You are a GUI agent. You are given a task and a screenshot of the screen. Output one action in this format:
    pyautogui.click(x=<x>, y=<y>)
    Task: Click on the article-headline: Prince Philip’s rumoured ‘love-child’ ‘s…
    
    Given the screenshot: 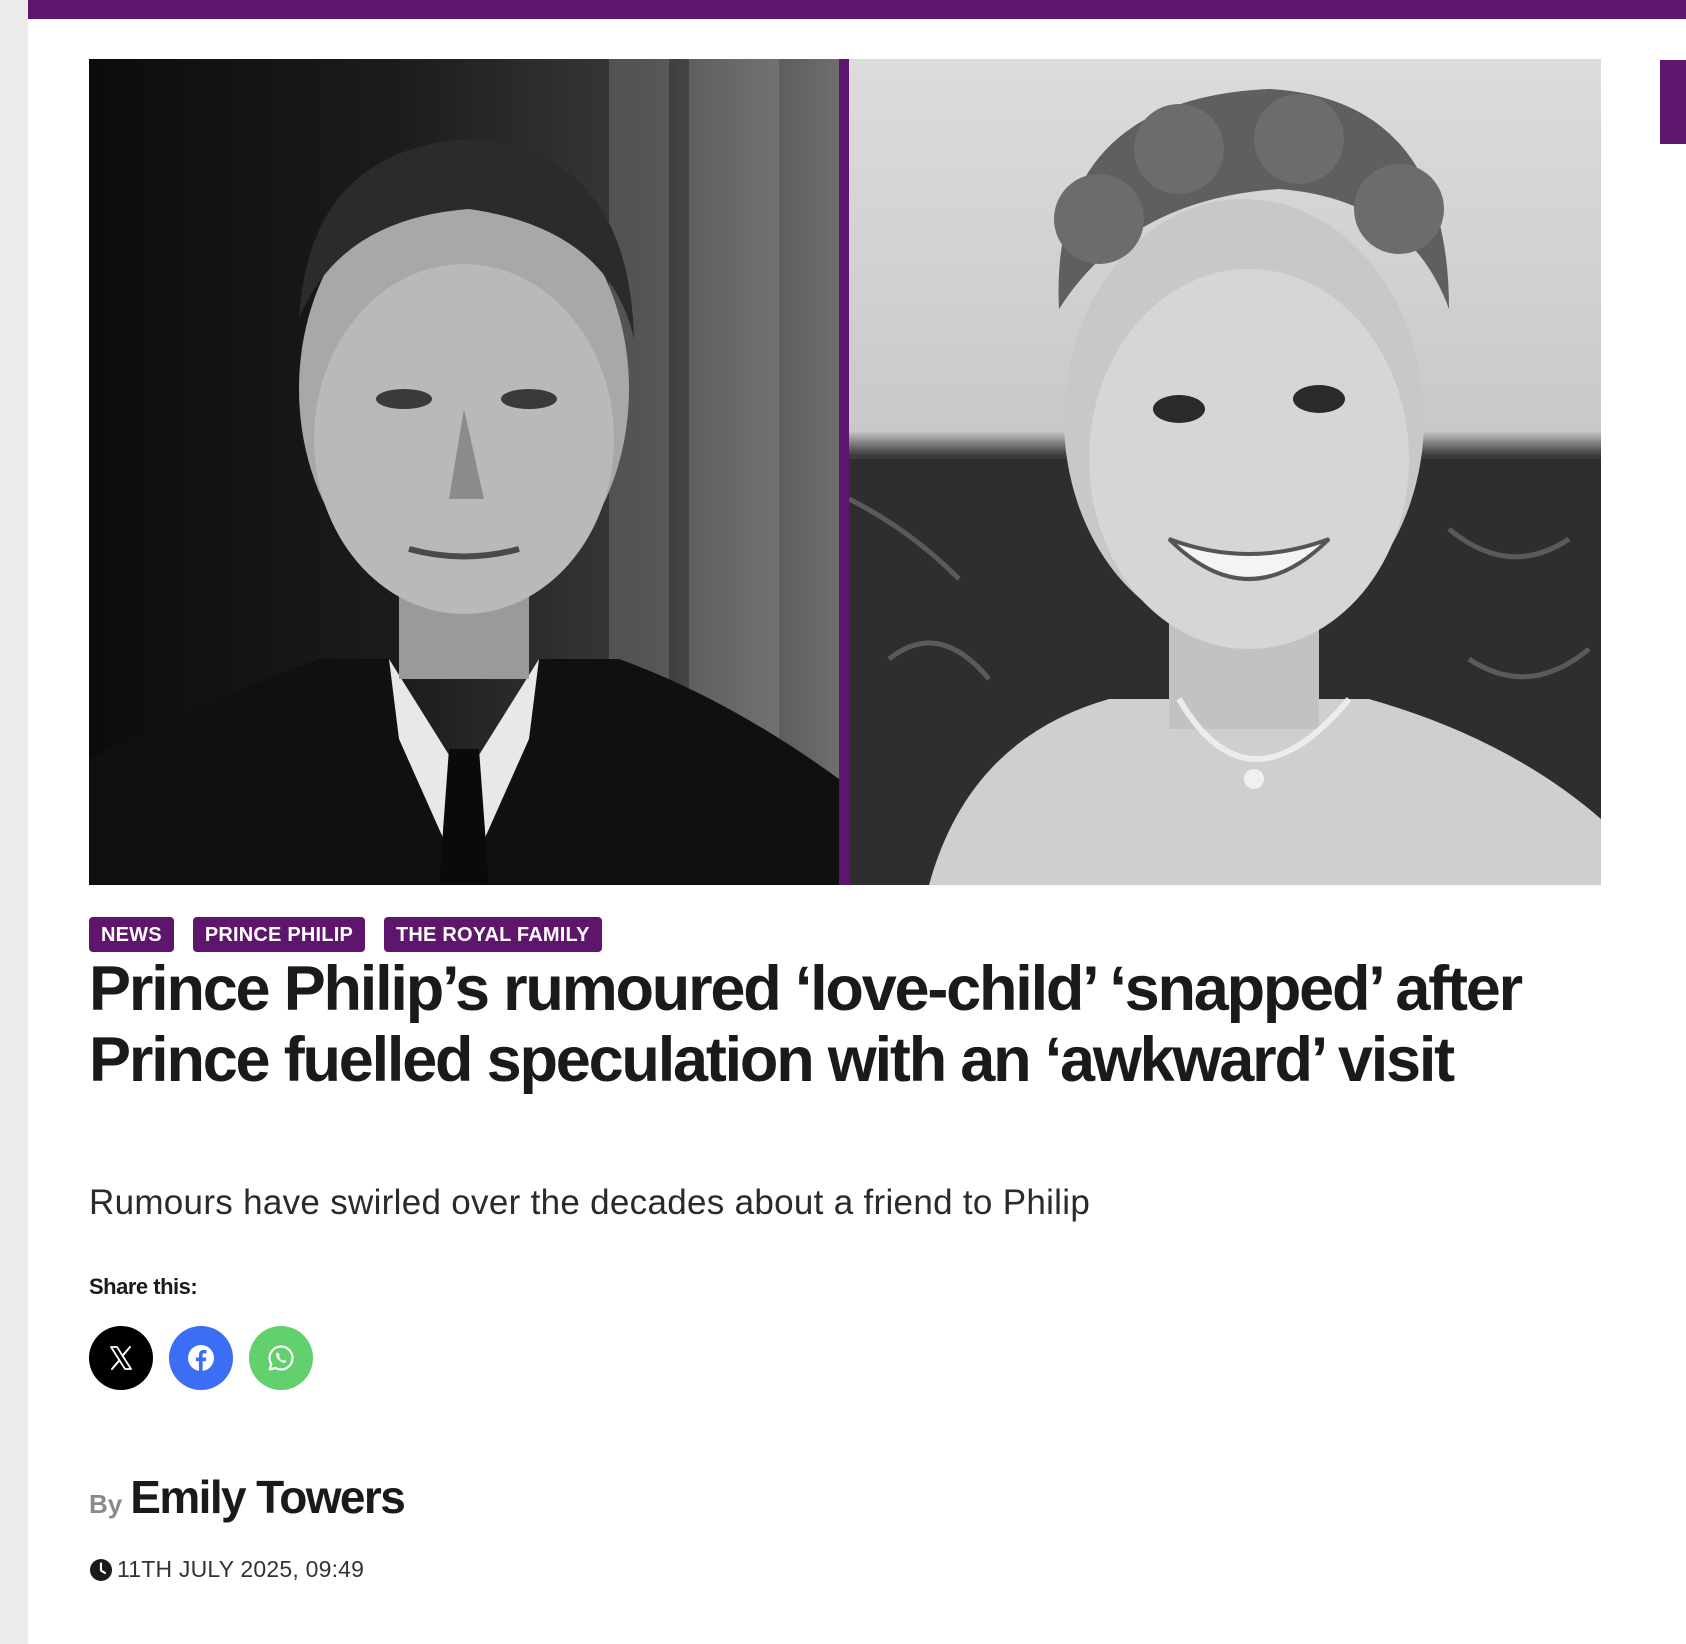 What is the action you would take?
    pyautogui.click(x=806, y=1024)
    